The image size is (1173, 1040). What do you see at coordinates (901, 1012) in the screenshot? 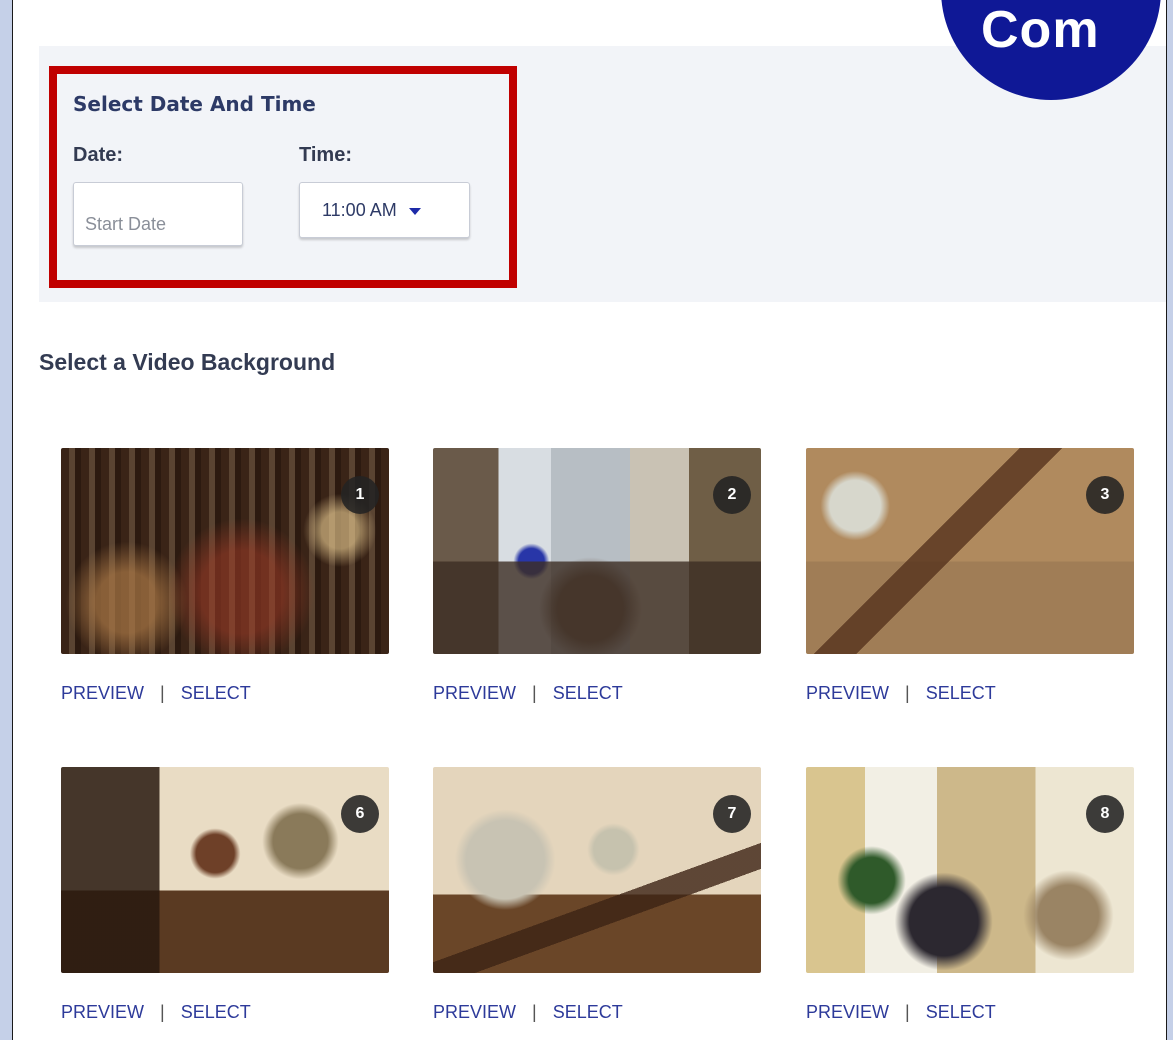
I see `video-actions-8: PREVIEW | SELECT` at bounding box center [901, 1012].